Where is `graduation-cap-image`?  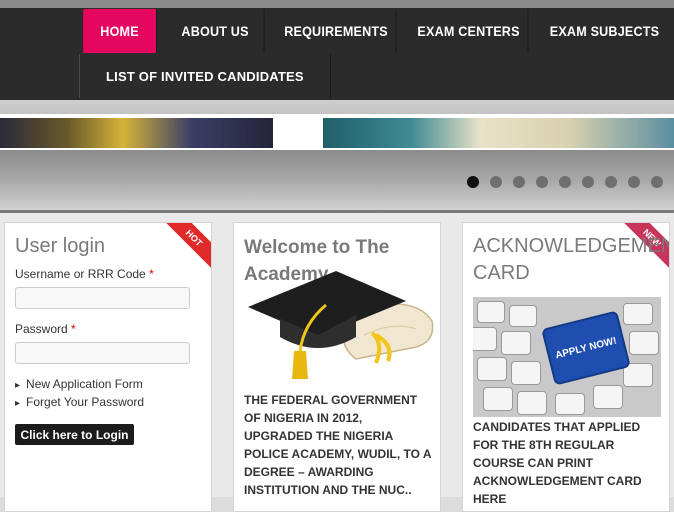 graduation-cap-image is located at coordinates (341, 325).